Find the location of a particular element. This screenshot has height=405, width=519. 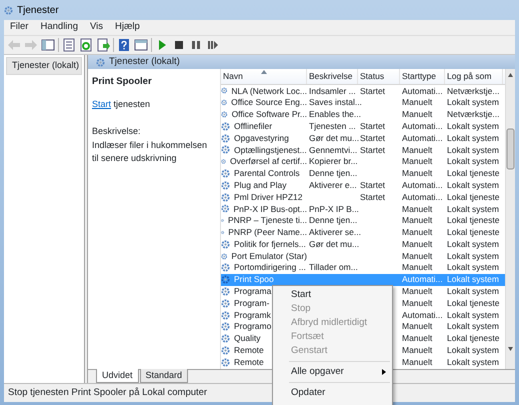

stop-icon is located at coordinates (179, 45).